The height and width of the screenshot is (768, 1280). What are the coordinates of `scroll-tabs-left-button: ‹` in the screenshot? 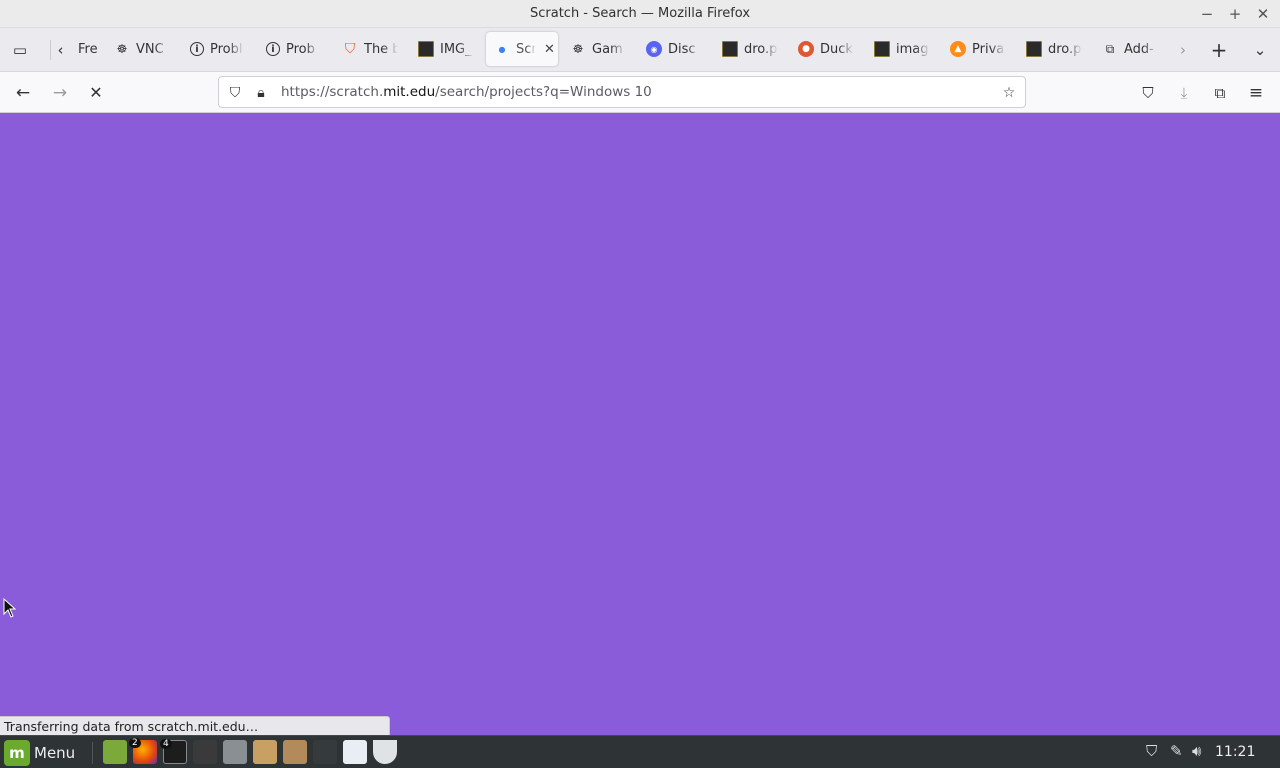 It's located at (60, 50).